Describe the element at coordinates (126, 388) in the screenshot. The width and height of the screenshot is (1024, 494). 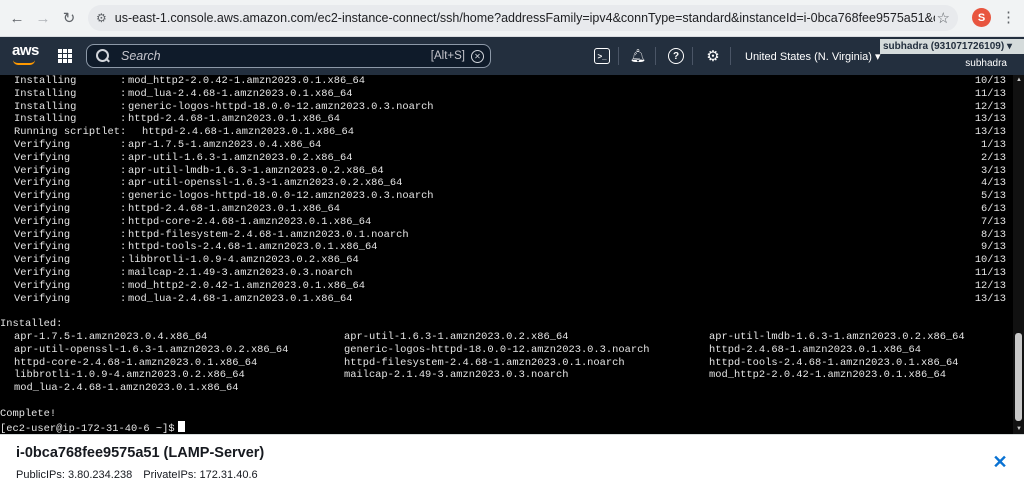
I see `installed-package: mod_lua-2.4.68-1.amzn2023.0.1.x86_64` at that location.